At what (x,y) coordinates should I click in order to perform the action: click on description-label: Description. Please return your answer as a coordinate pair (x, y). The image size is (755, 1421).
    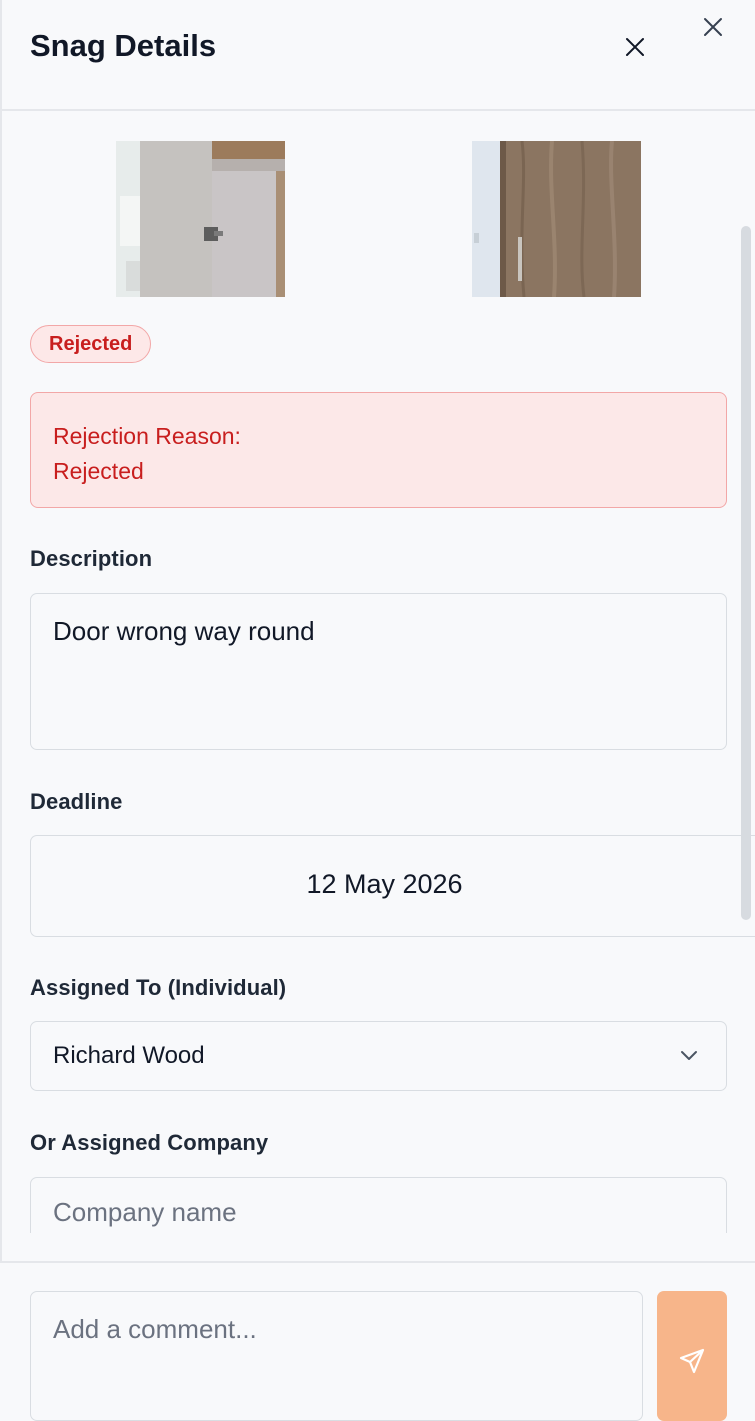
    Looking at the image, I should click on (91, 558).